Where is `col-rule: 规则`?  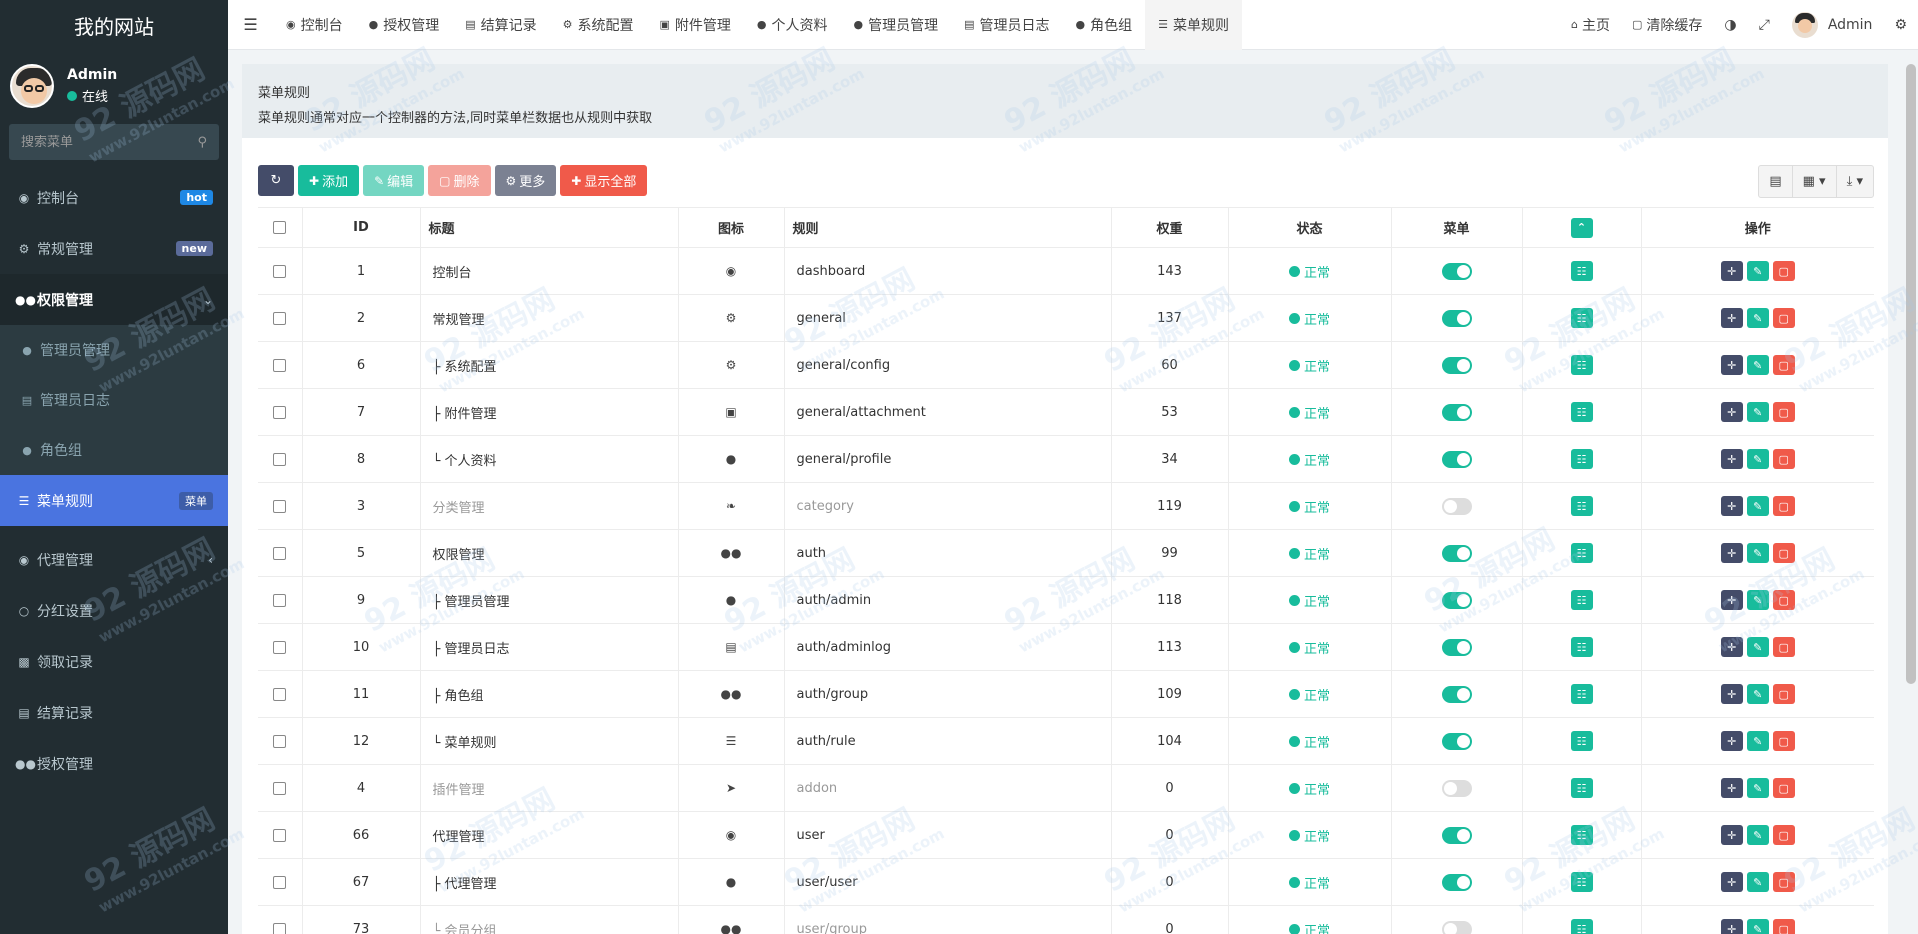
col-rule: 规则 is located at coordinates (948, 227).